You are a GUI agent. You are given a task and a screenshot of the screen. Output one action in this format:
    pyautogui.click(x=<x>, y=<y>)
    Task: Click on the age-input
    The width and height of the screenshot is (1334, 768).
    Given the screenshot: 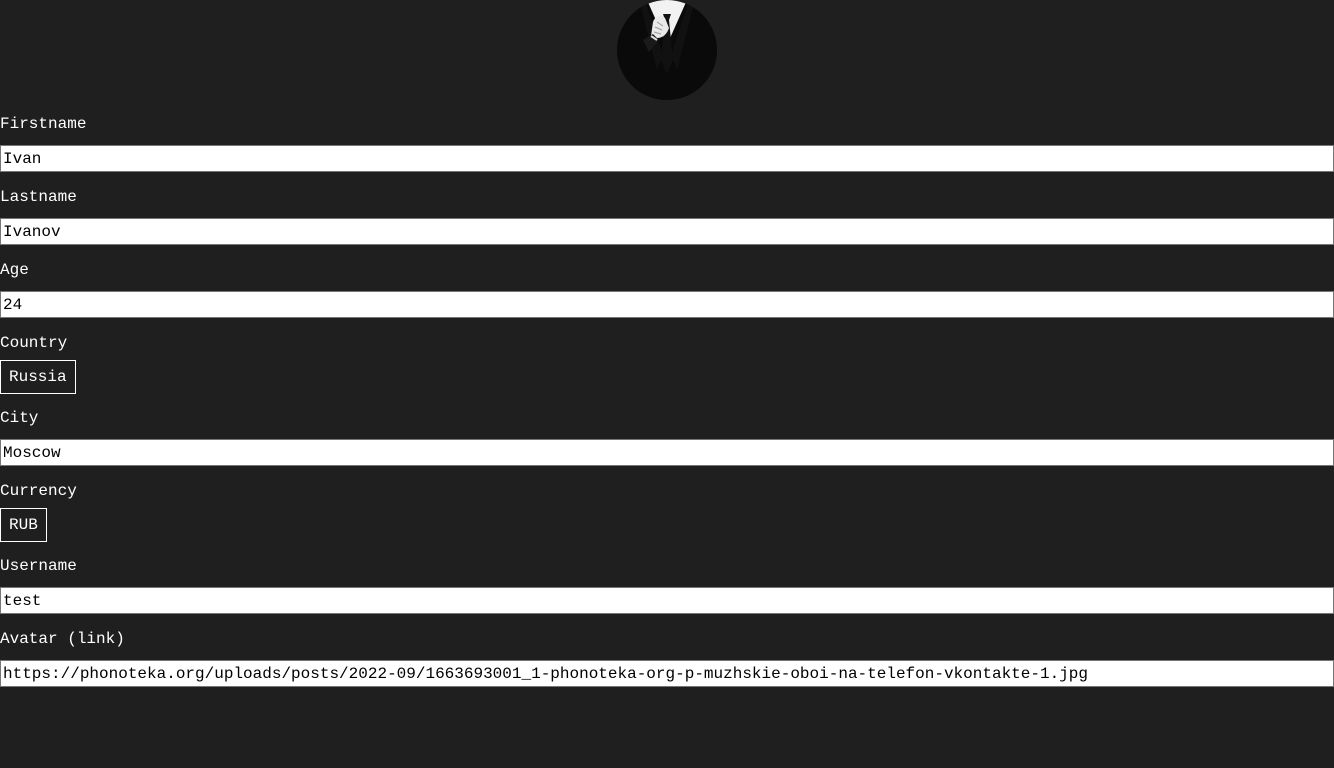 What is the action you would take?
    pyautogui.click(x=667, y=304)
    